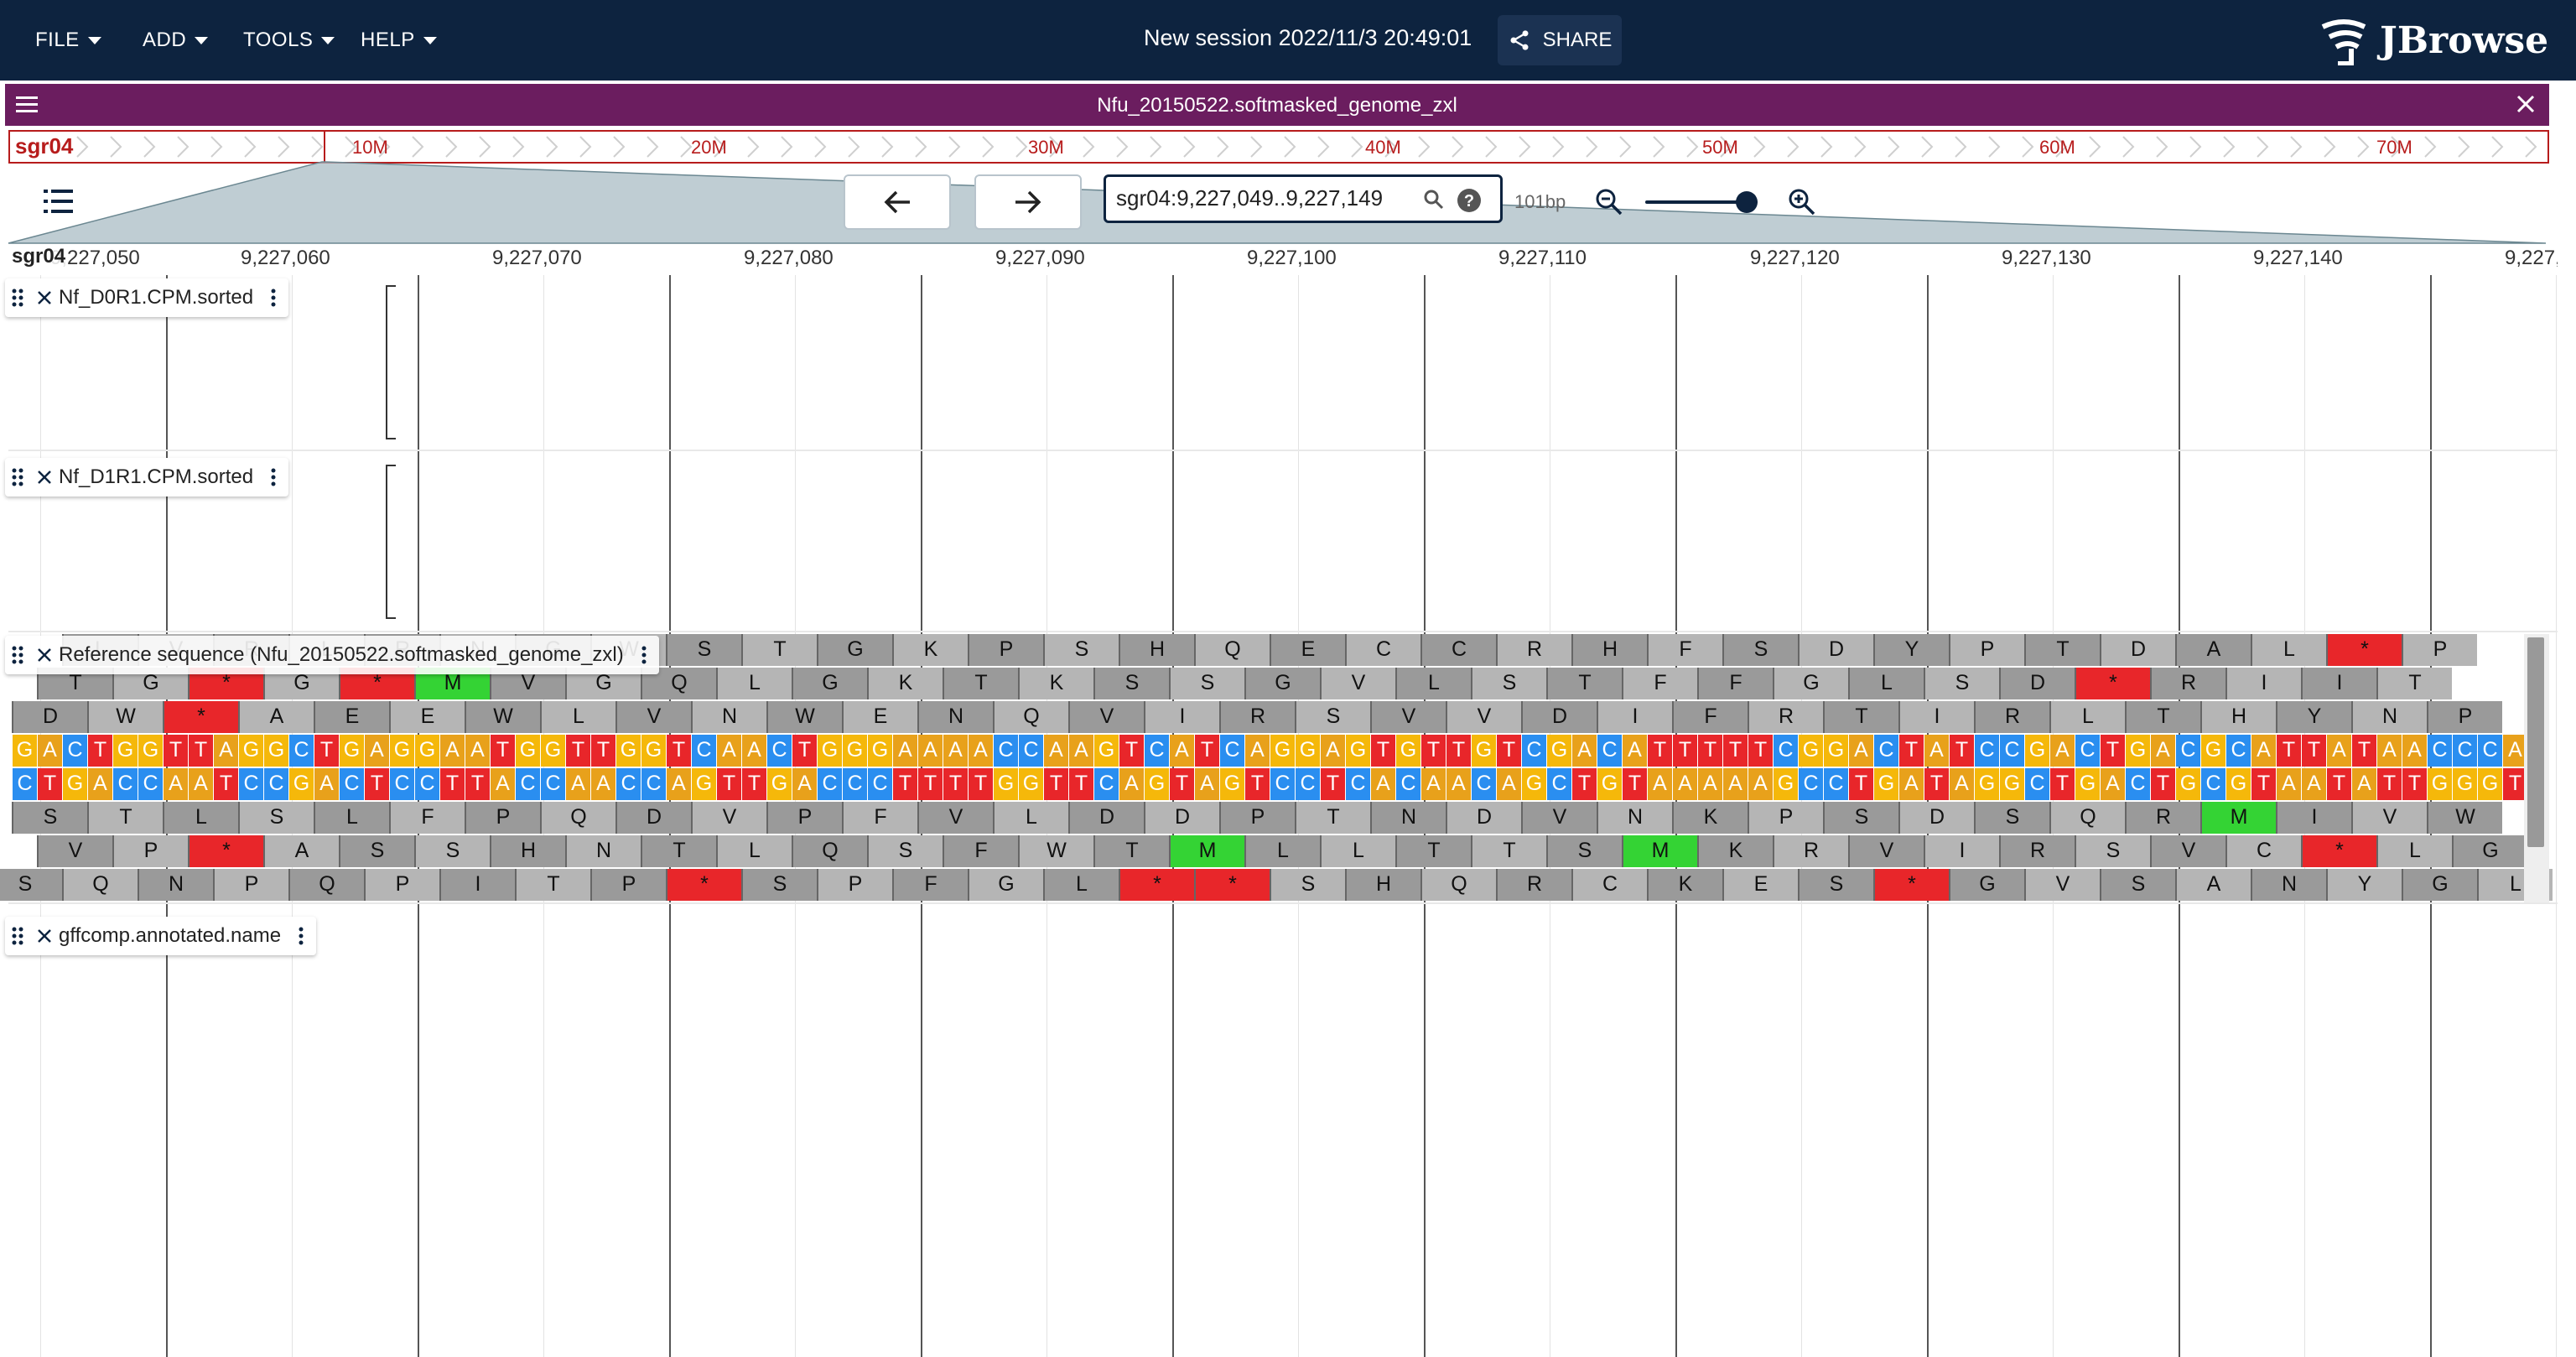 This screenshot has height=1357, width=2576. I want to click on help-icon: ?, so click(1469, 200).